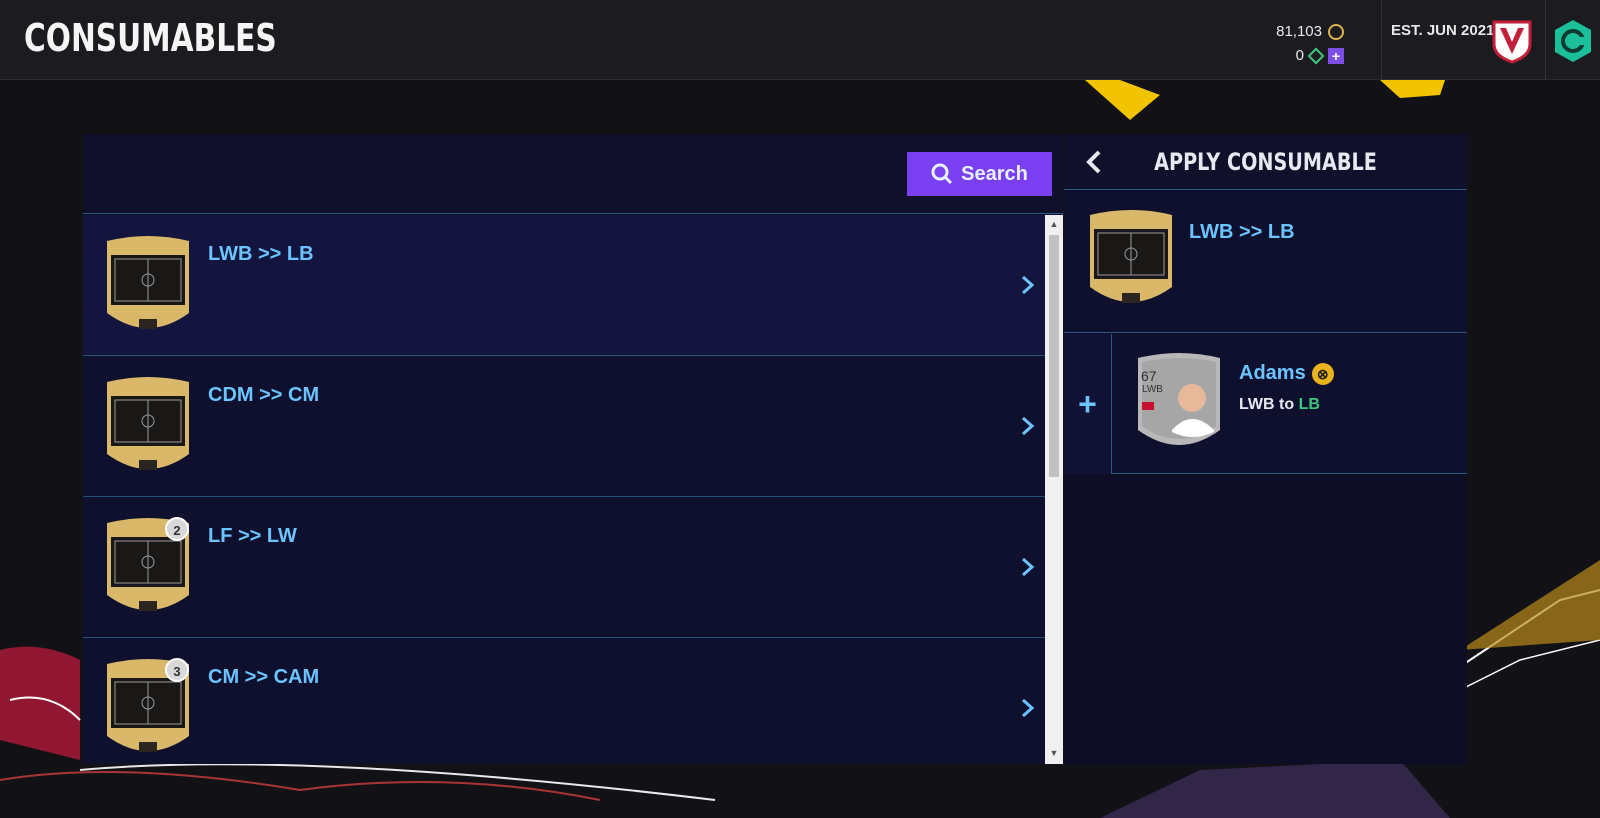 This screenshot has width=1600, height=818. What do you see at coordinates (564, 426) in the screenshot?
I see `list-item: CDM >> CM` at bounding box center [564, 426].